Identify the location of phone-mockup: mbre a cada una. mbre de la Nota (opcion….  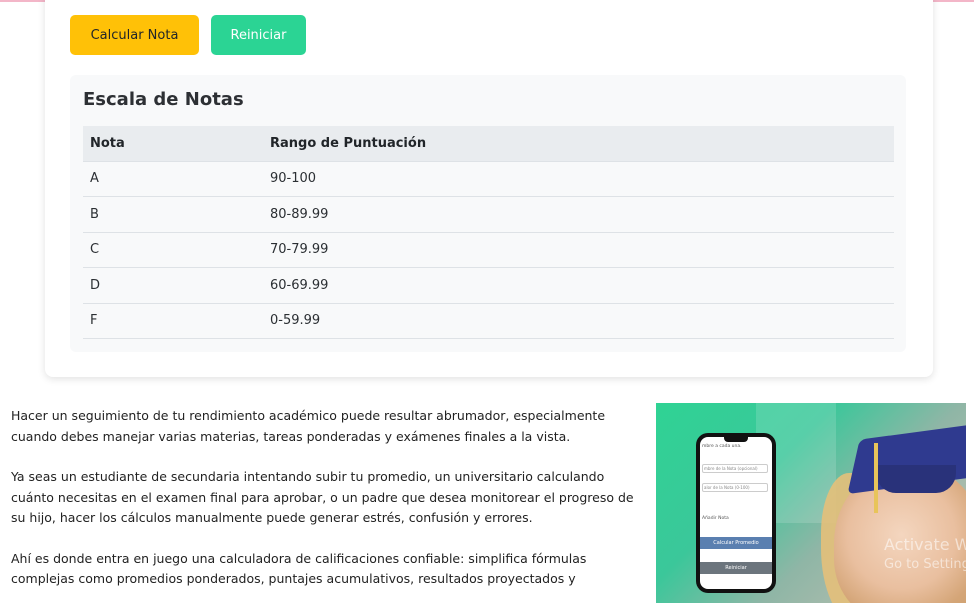
(736, 513).